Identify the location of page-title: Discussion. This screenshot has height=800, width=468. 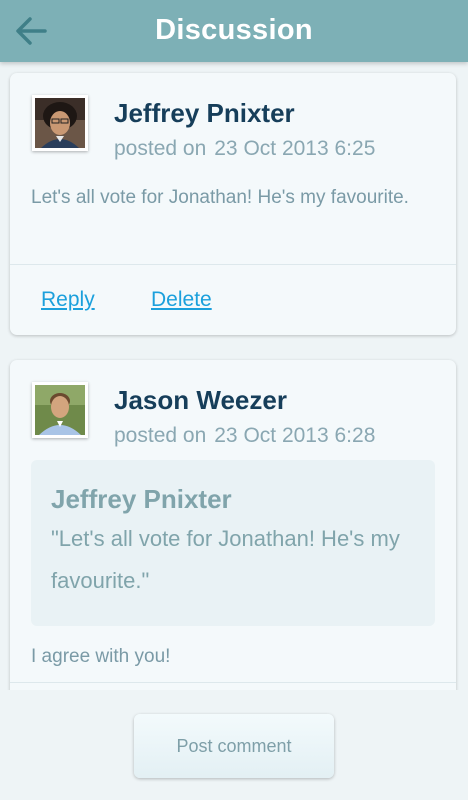
(234, 30).